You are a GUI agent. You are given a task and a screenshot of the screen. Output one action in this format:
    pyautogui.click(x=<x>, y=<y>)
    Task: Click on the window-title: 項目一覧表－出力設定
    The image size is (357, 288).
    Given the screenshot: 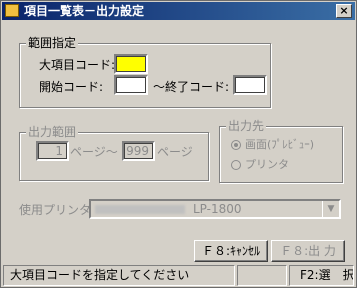 What is the action you would take?
    pyautogui.click(x=84, y=11)
    